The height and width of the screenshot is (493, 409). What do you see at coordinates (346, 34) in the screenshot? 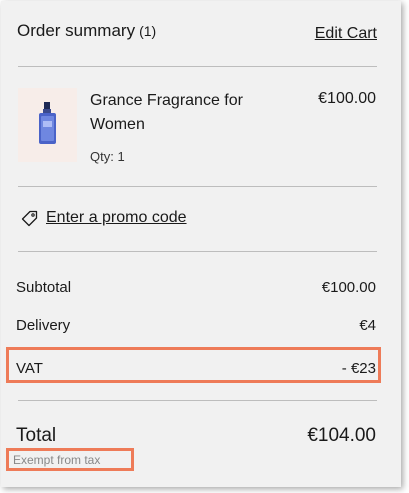
I see `edit-cart-link: Edit Cart` at bounding box center [346, 34].